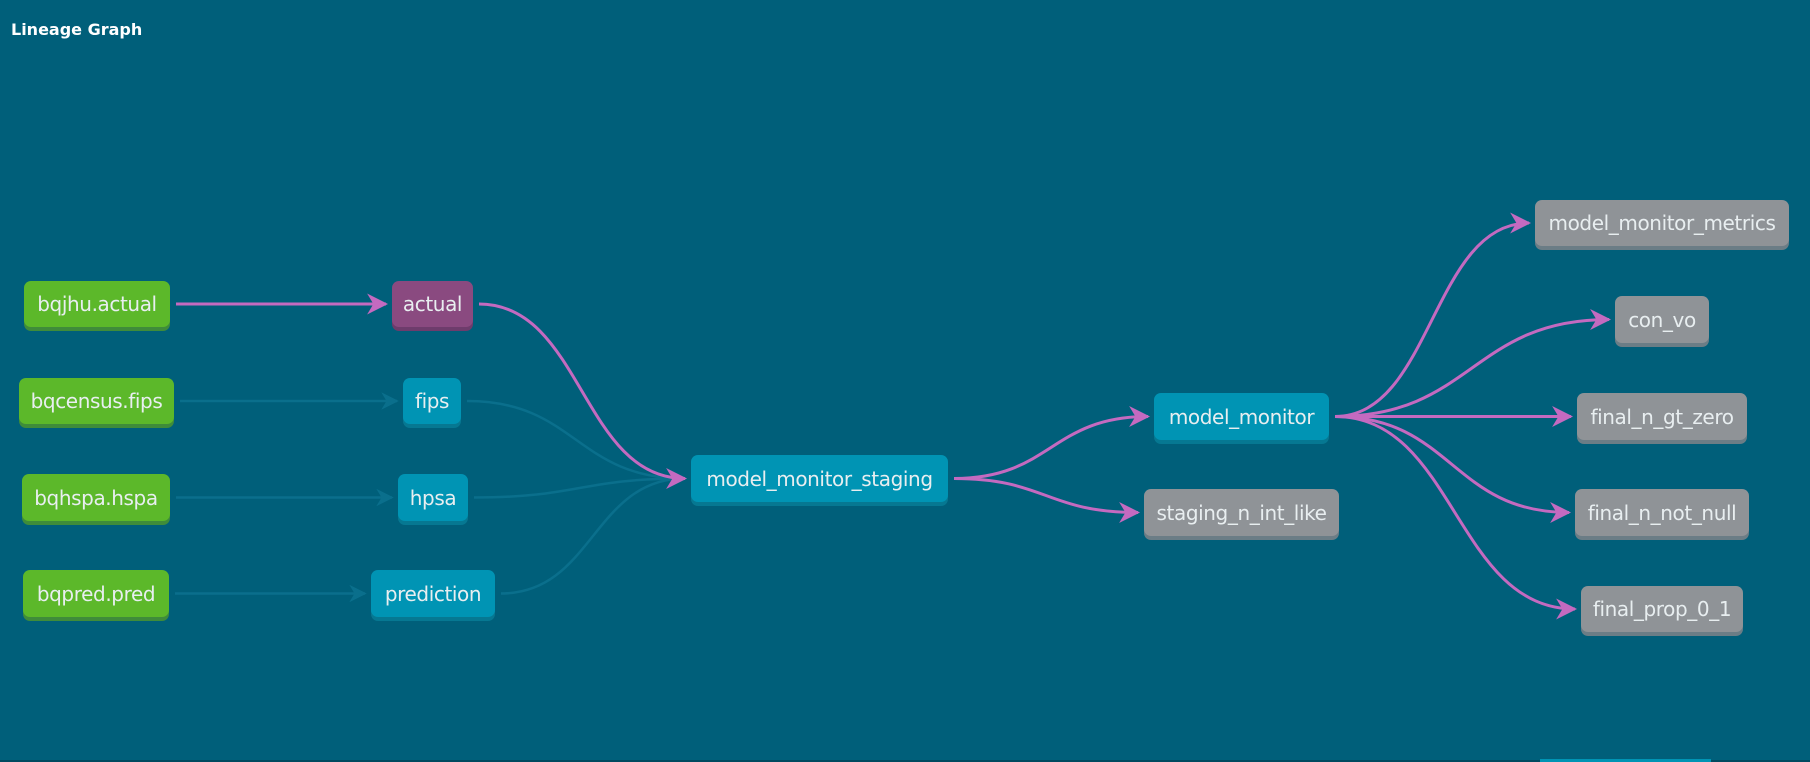 Image resolution: width=1810 pixels, height=762 pixels. What do you see at coordinates (576, 443) in the screenshot?
I see `edge-fips-to-model-monitor-staging` at bounding box center [576, 443].